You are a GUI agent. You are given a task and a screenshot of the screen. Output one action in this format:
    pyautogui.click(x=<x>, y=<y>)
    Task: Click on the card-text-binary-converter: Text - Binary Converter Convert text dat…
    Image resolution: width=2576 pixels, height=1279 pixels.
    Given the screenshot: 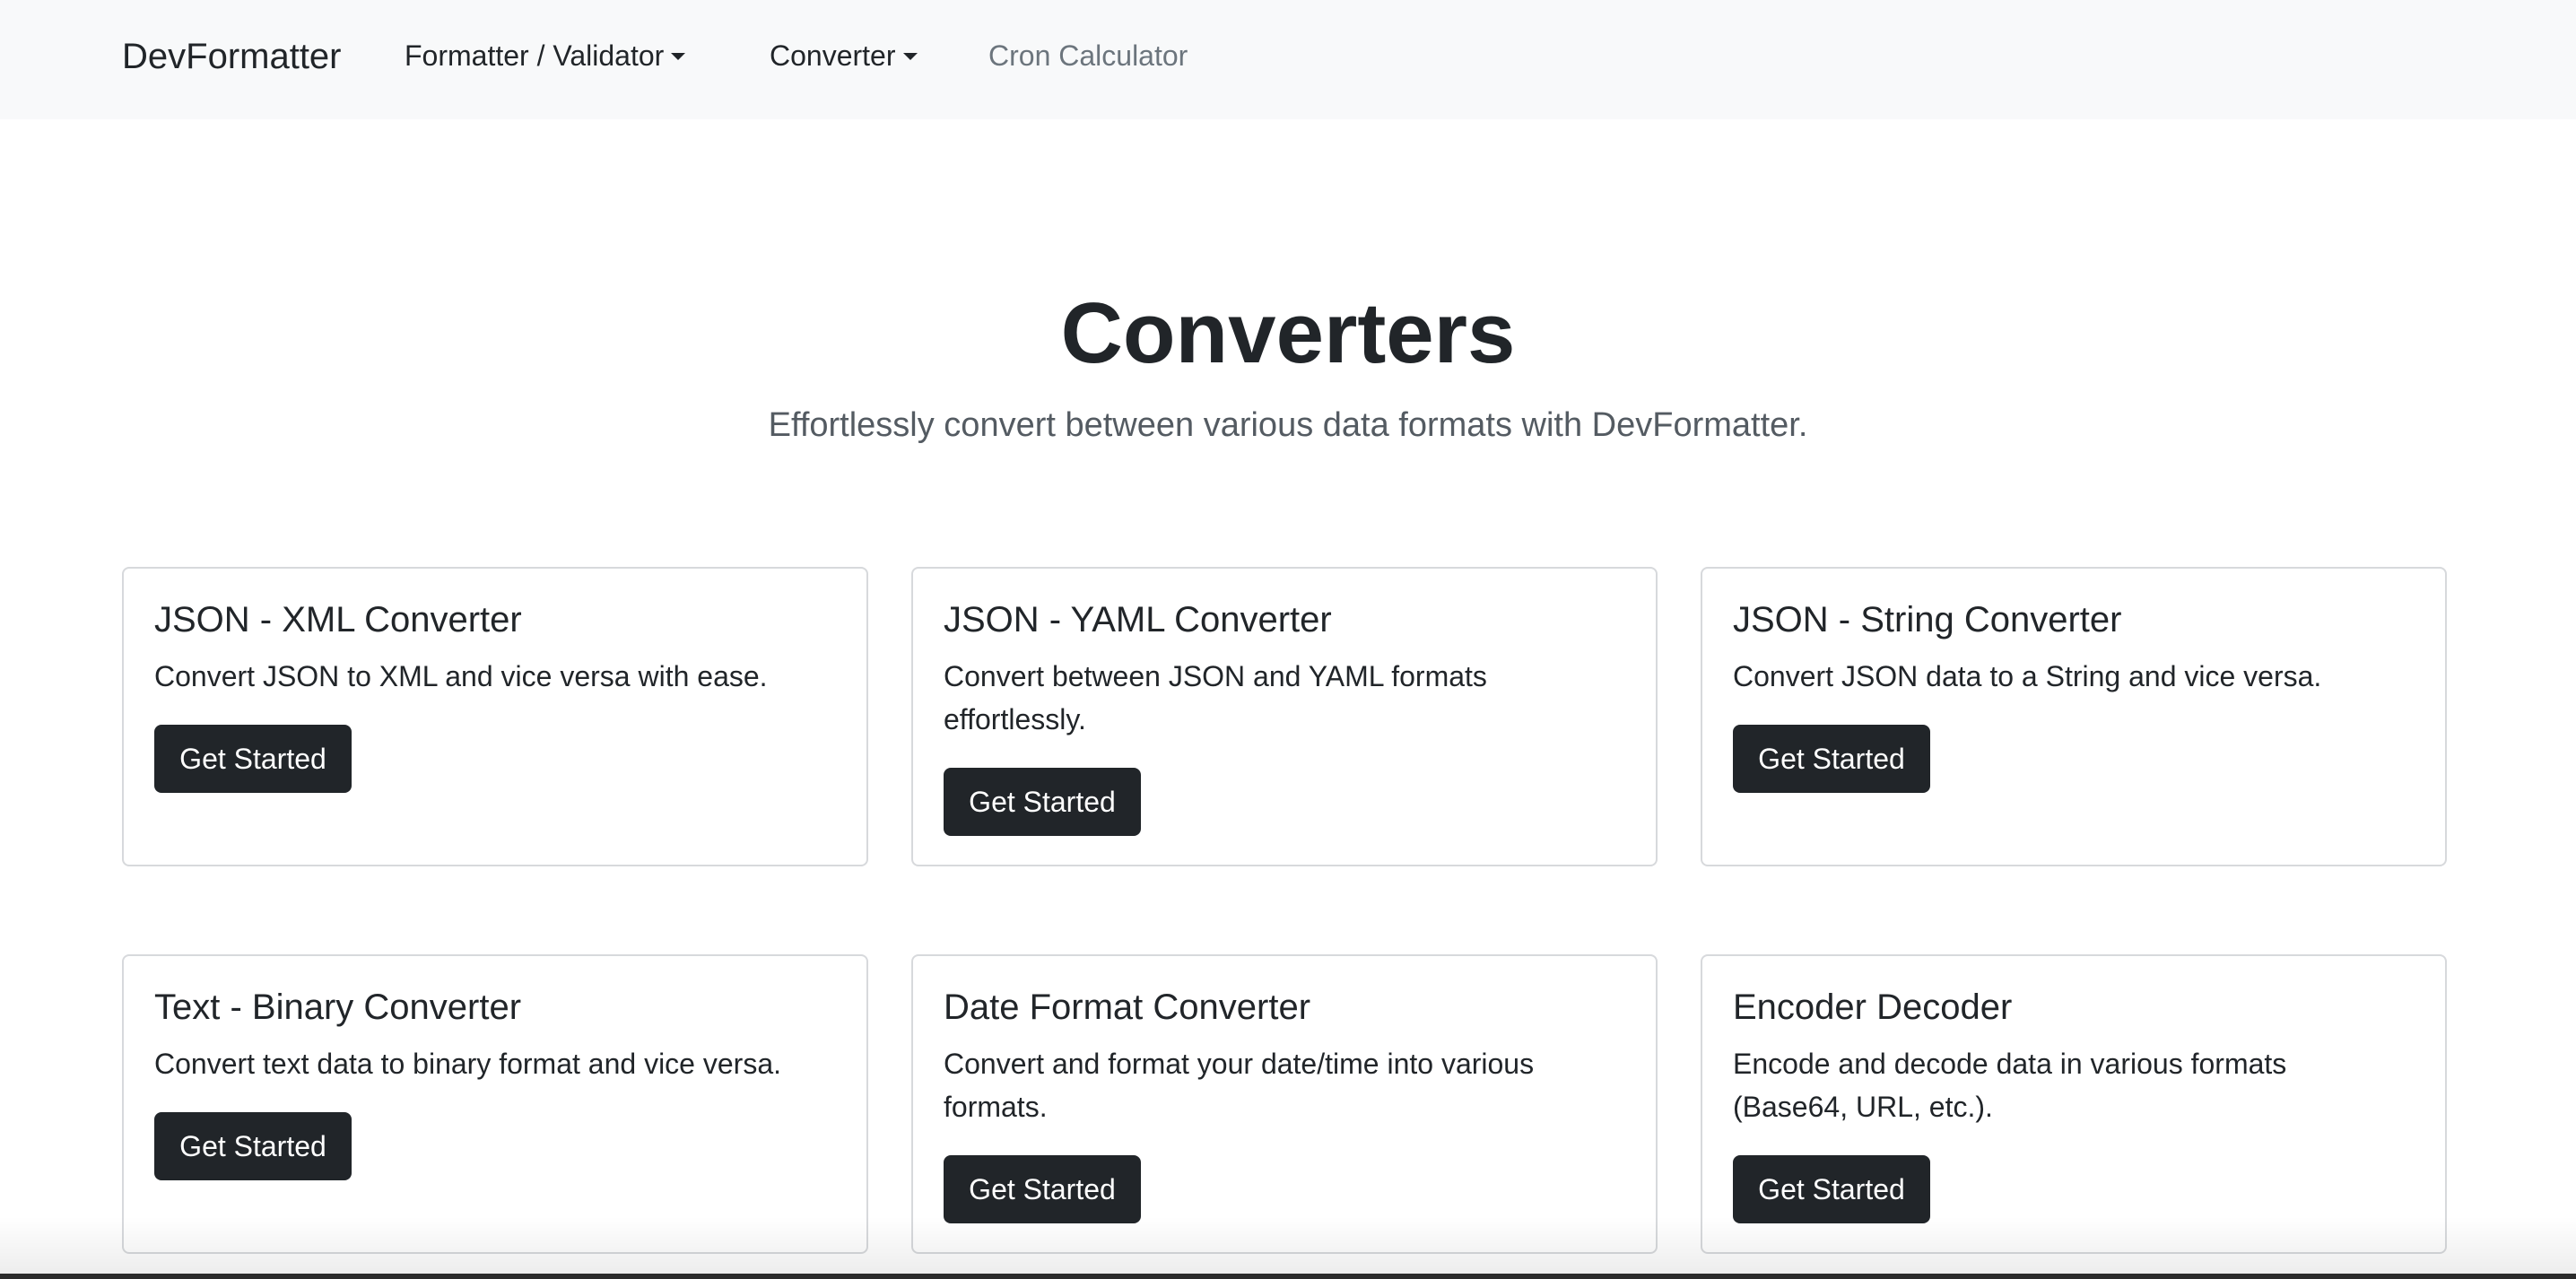 What is the action you would take?
    pyautogui.click(x=495, y=1104)
    